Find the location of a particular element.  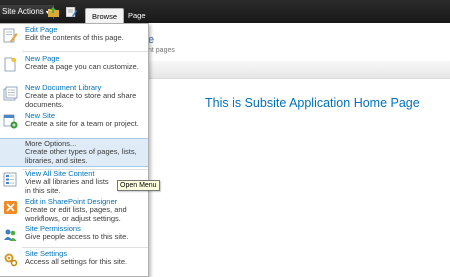

menu-item-description: Give people access to this site. is located at coordinates (77, 236).